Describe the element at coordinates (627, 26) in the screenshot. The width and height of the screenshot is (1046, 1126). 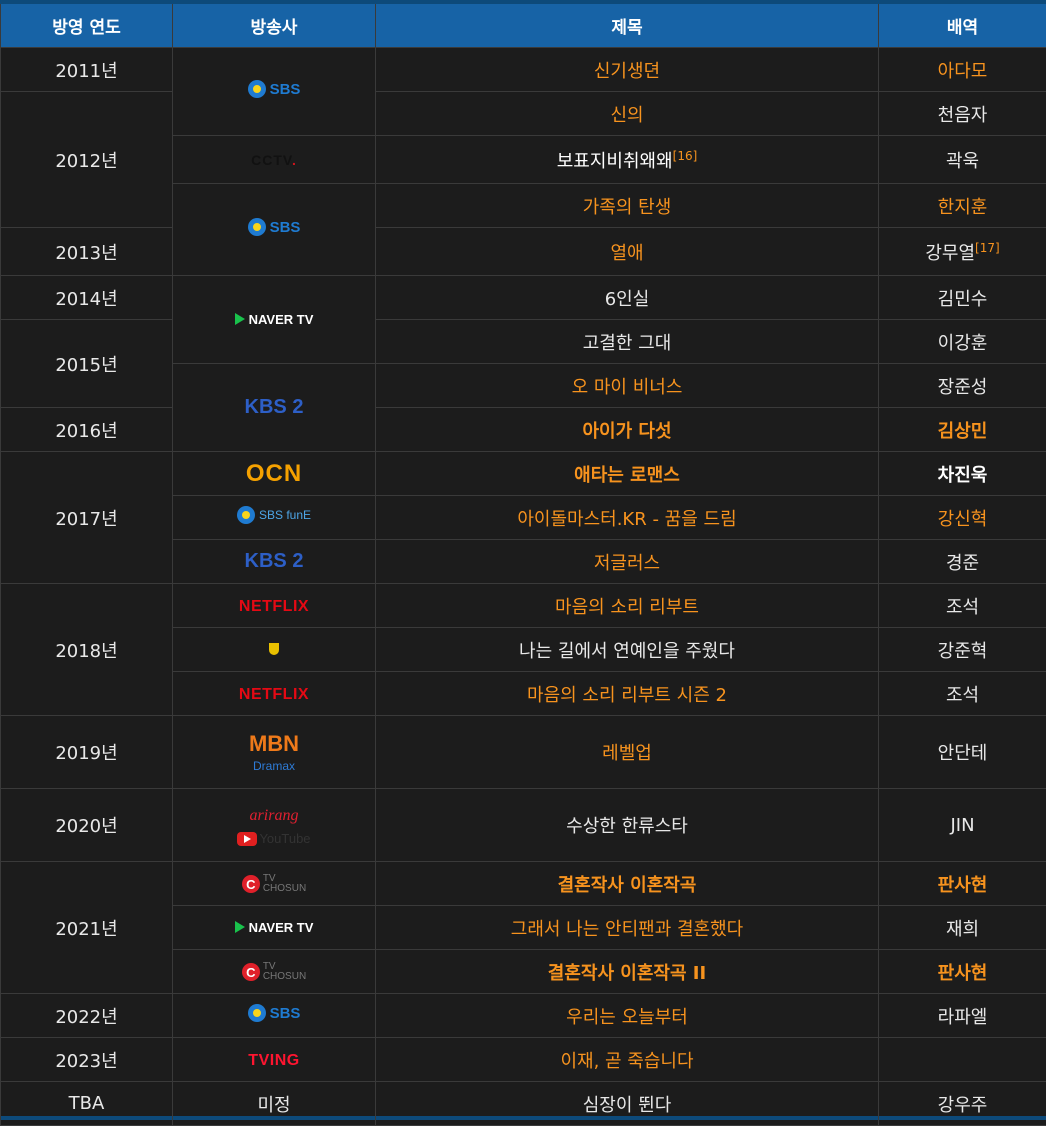
I see `header-title: 제목` at that location.